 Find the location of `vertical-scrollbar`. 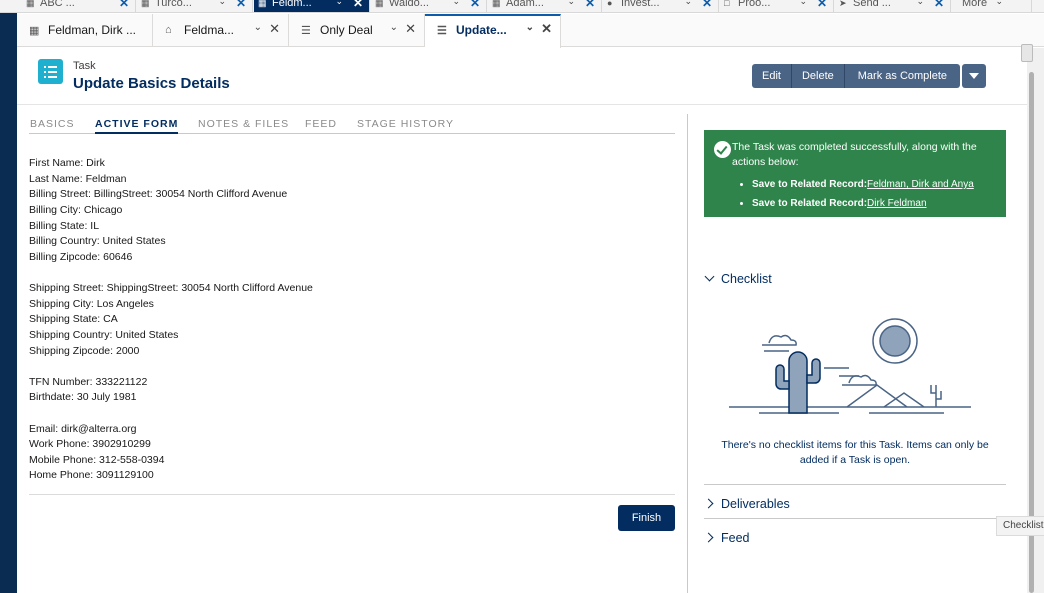

vertical-scrollbar is located at coordinates (1035, 320).